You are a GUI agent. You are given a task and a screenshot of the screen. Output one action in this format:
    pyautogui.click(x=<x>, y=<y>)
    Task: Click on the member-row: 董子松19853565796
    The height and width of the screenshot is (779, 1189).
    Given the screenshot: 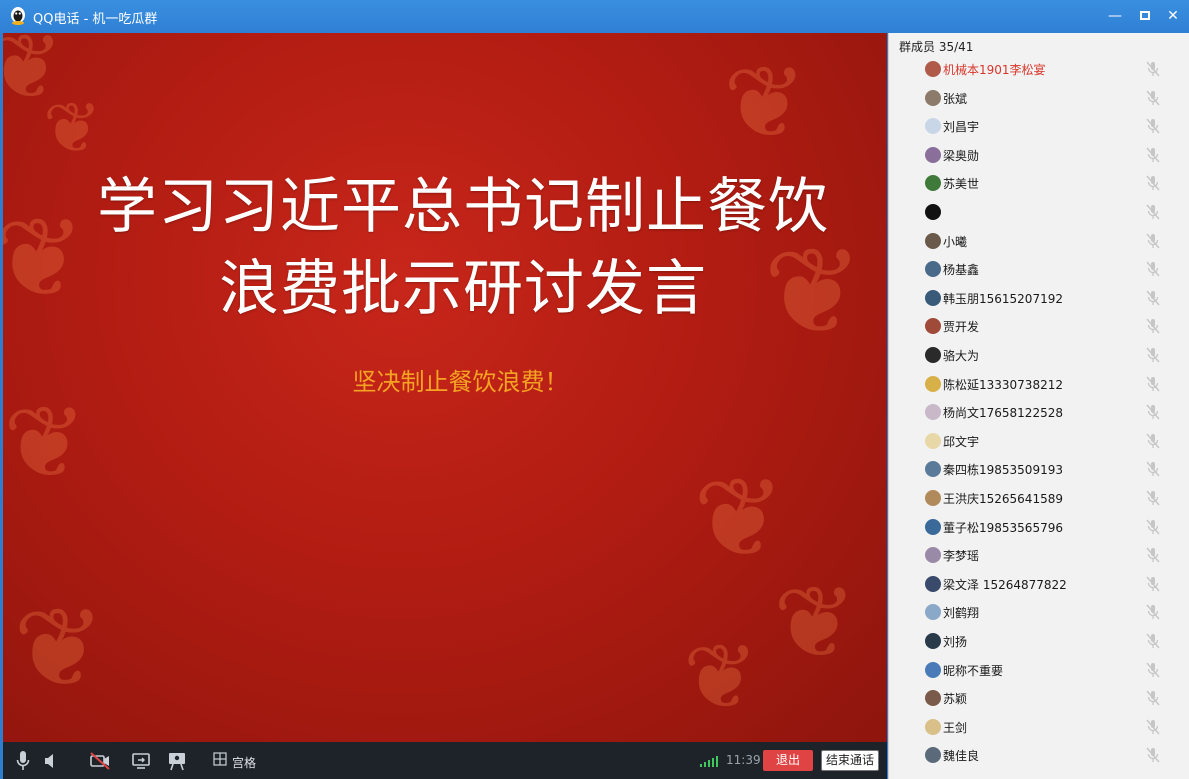 What is the action you would take?
    pyautogui.click(x=1039, y=527)
    